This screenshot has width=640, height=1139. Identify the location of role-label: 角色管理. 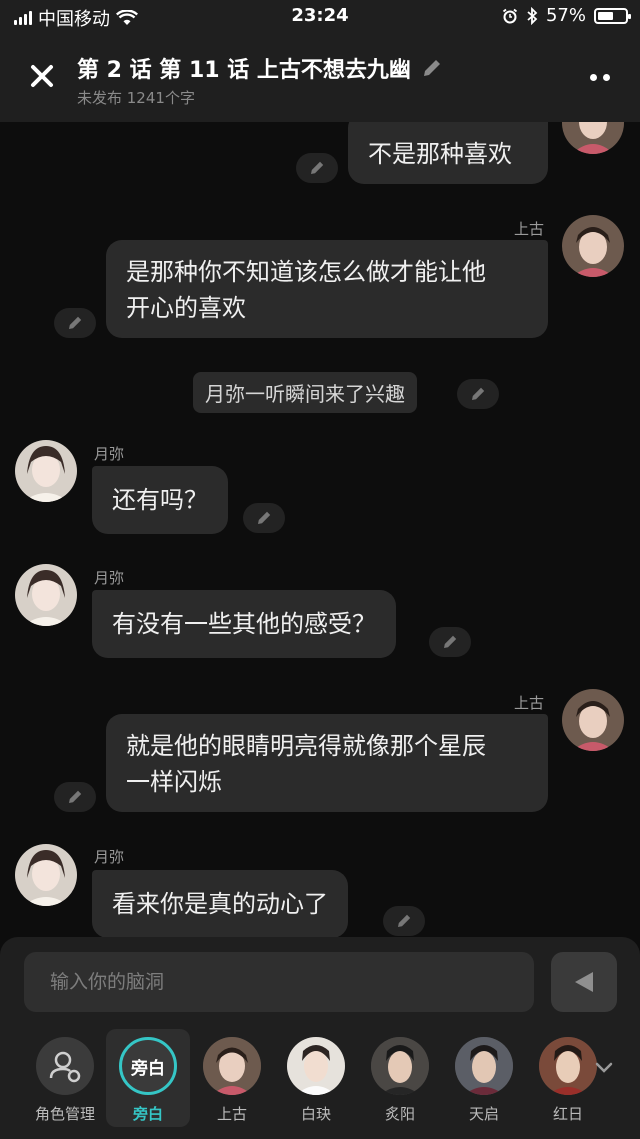
(64, 1114).